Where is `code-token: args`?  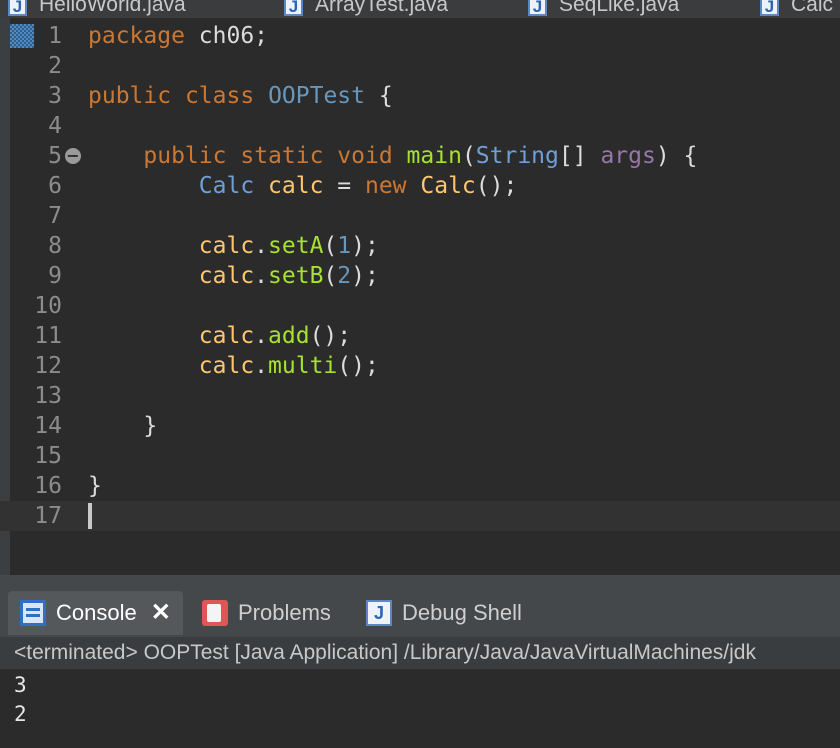 code-token: args is located at coordinates (628, 156).